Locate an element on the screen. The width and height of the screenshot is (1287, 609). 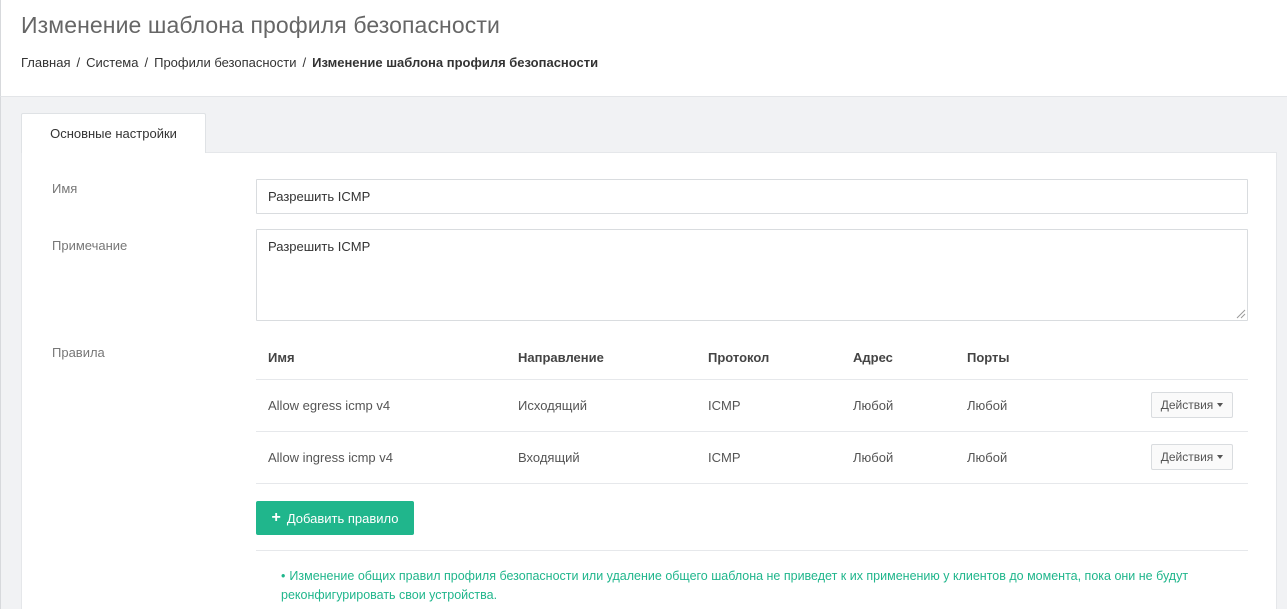
column-header-address: Адрес is located at coordinates (873, 357).